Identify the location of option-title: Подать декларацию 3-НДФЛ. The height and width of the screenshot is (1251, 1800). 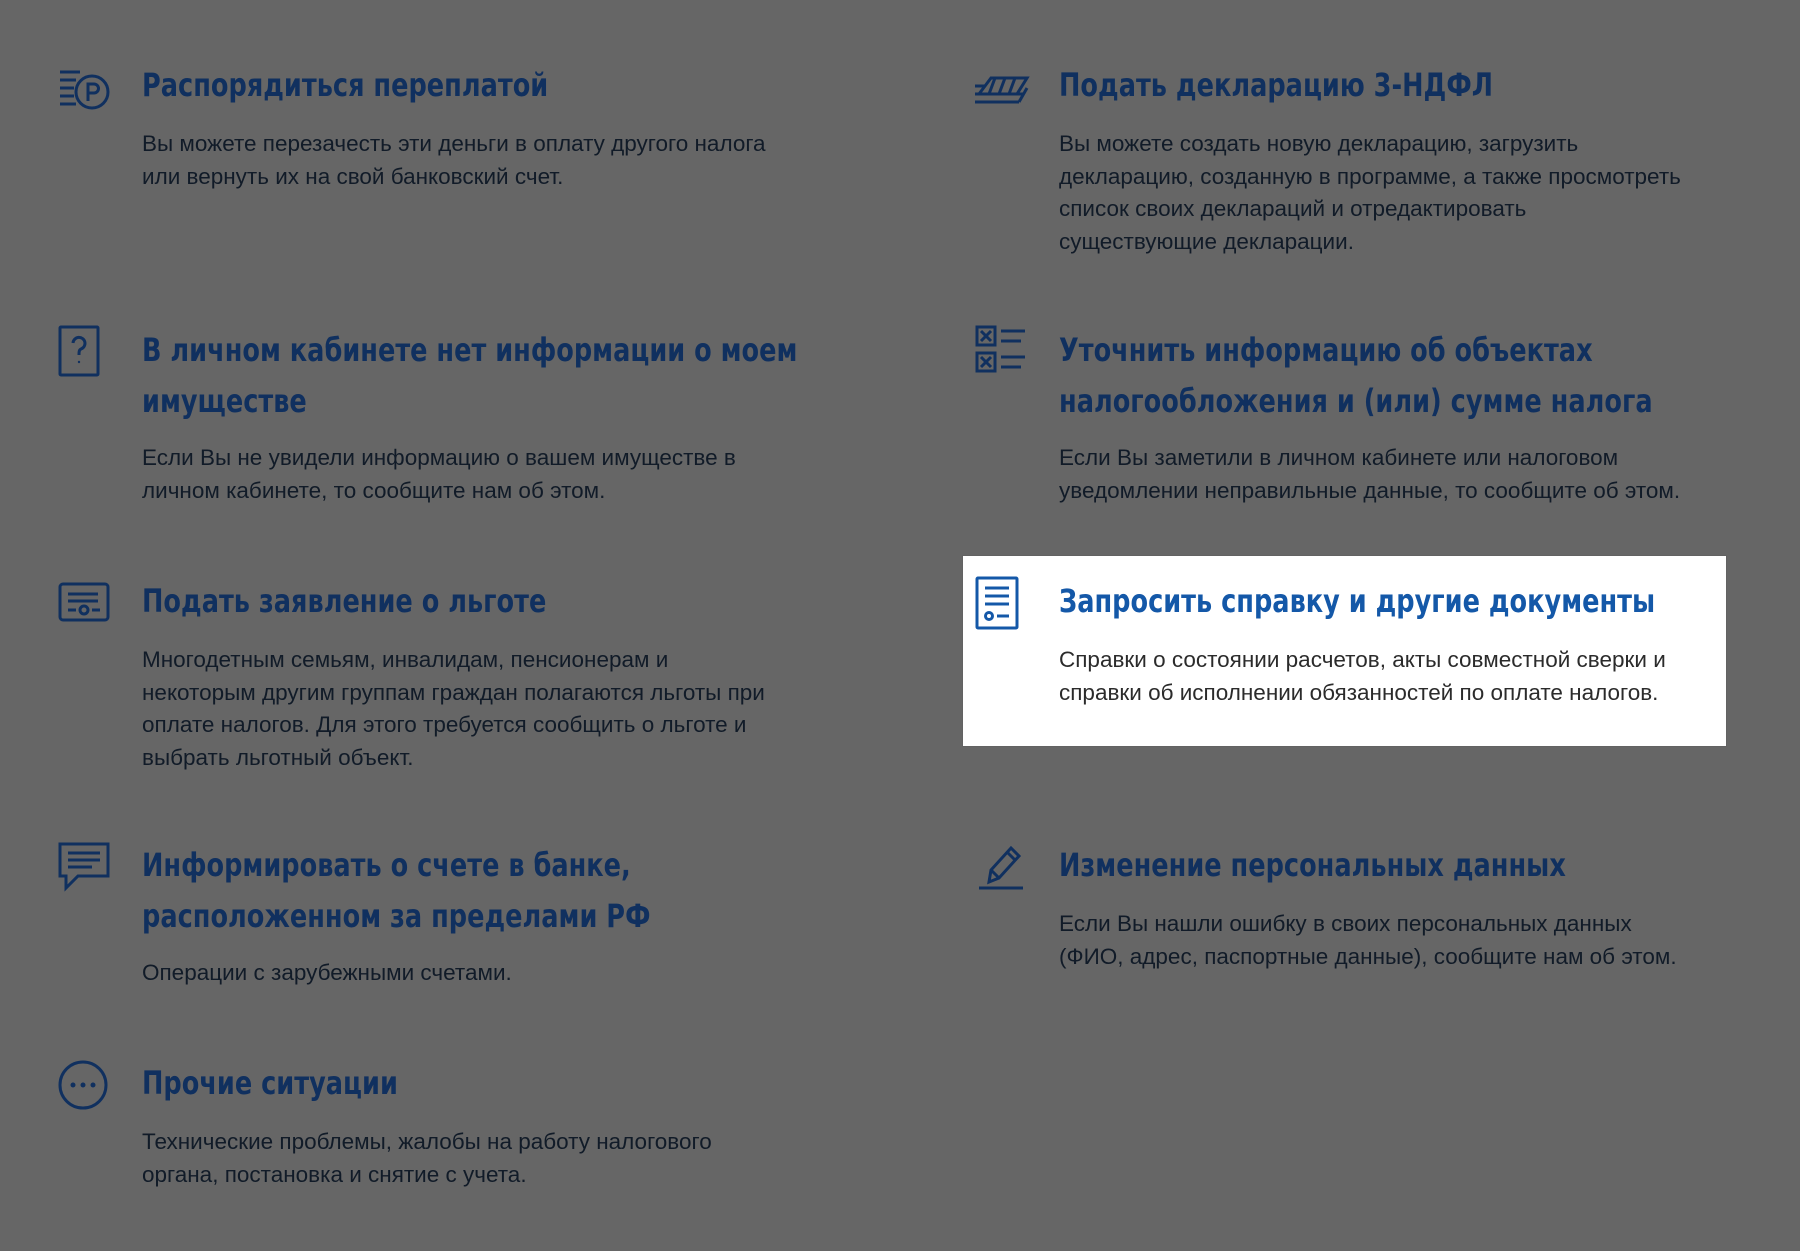
(1276, 85).